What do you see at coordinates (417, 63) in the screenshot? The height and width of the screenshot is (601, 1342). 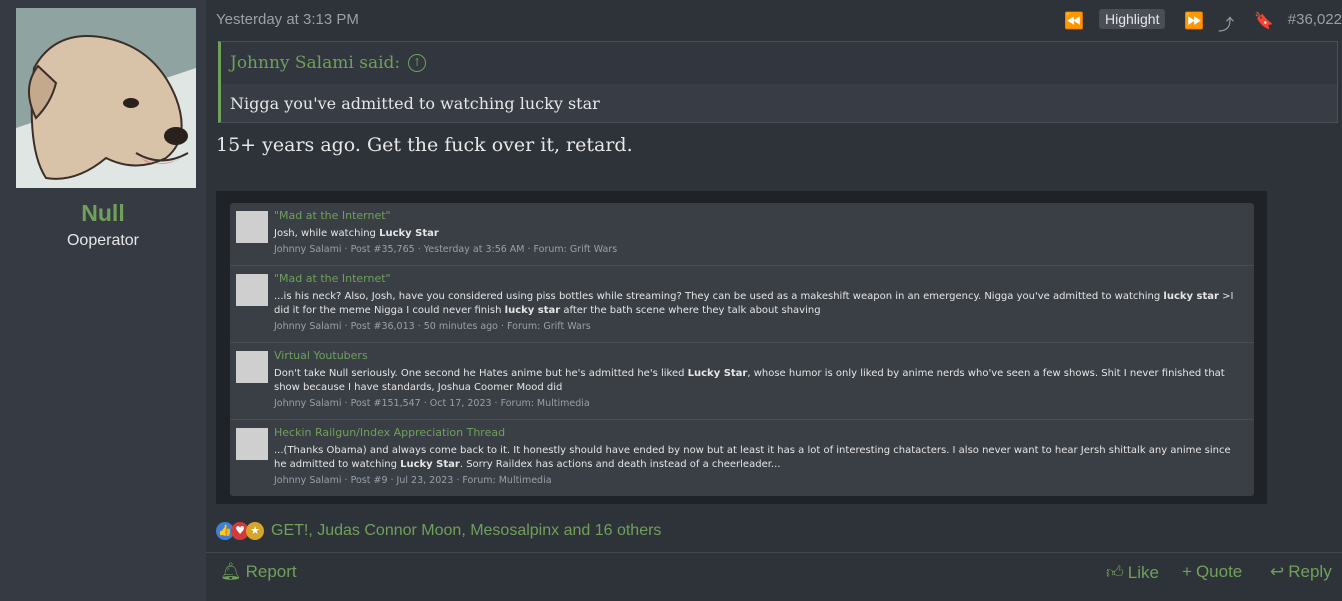 I see `arrow-up-icon: ↑` at bounding box center [417, 63].